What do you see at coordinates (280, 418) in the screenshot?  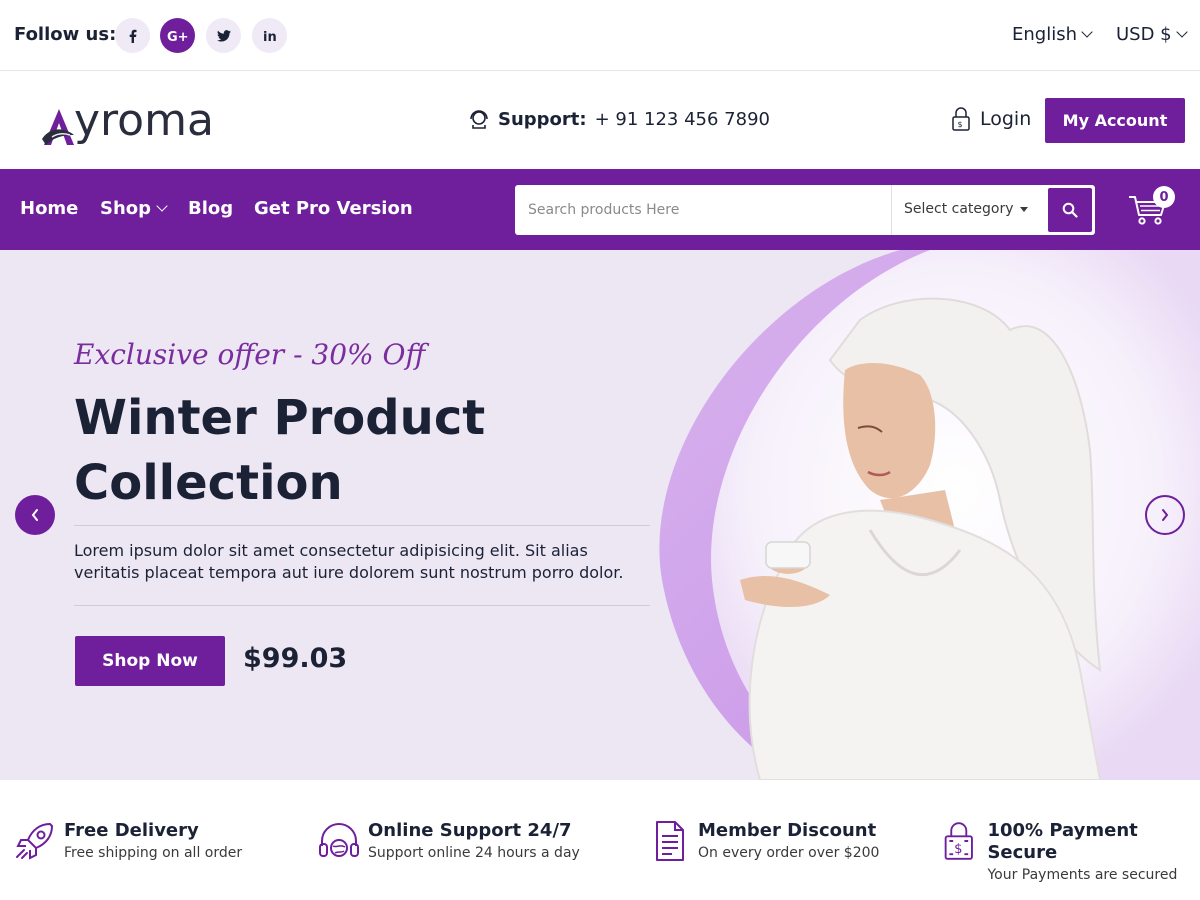 I see `hero-title-line1: Winter Product` at bounding box center [280, 418].